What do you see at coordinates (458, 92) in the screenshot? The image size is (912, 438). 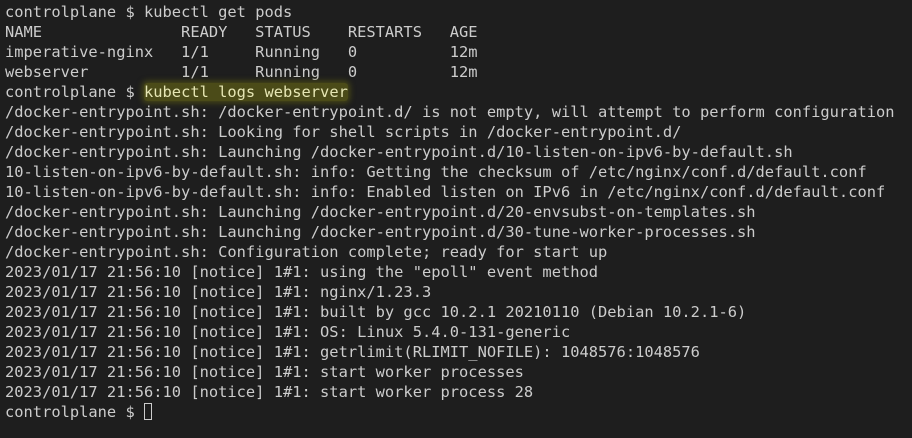 I see `command-line: controlplane $ kubectl logs webserver` at bounding box center [458, 92].